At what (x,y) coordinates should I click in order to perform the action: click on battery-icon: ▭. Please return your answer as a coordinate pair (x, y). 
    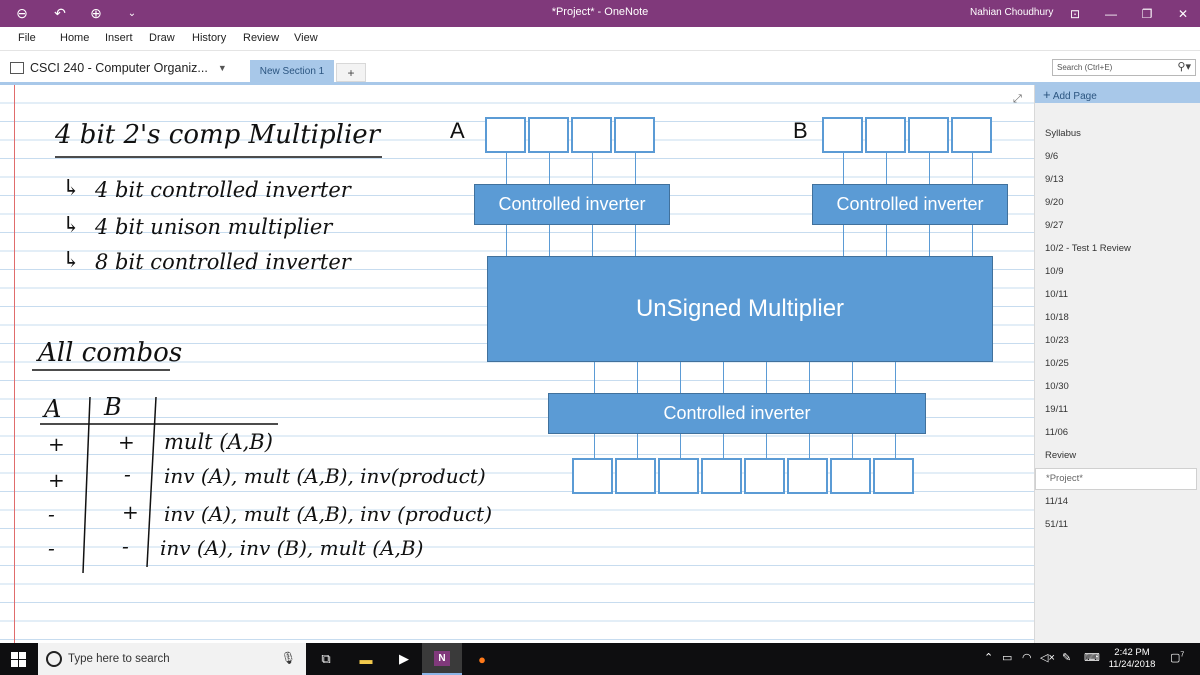
    Looking at the image, I should click on (1007, 657).